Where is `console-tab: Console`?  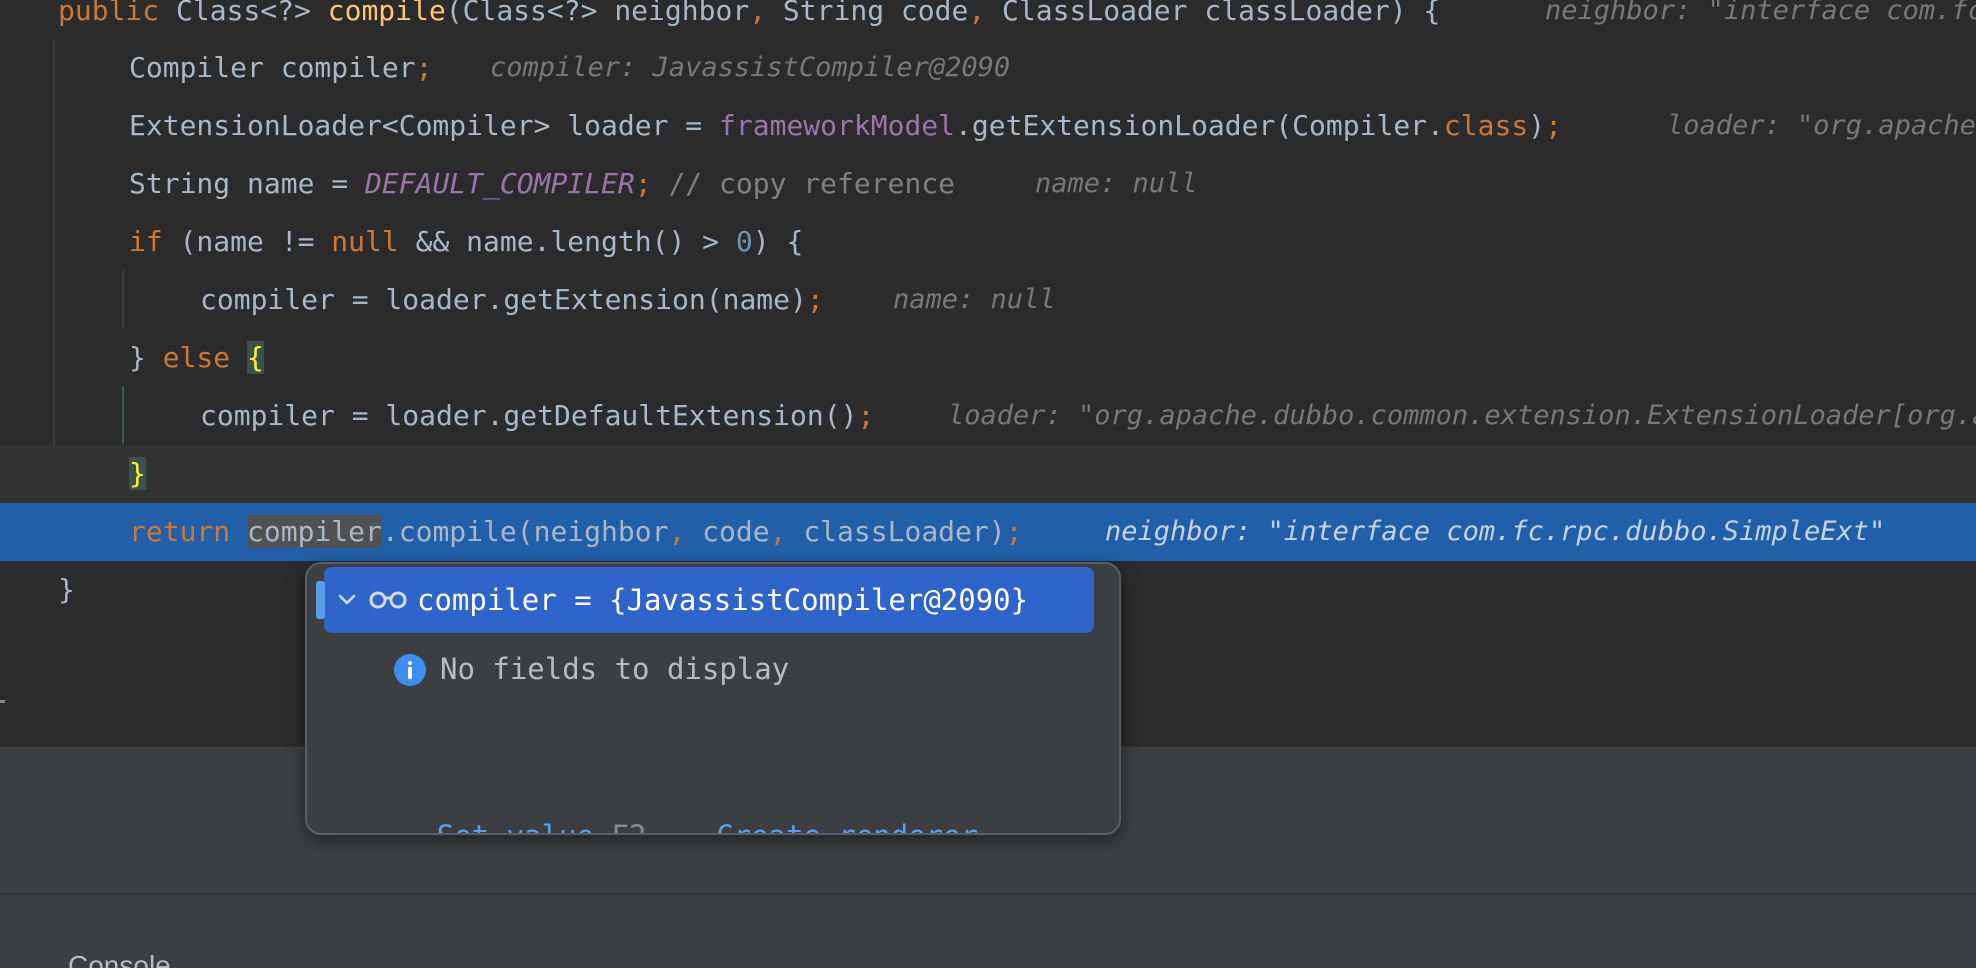 console-tab: Console is located at coordinates (119, 959).